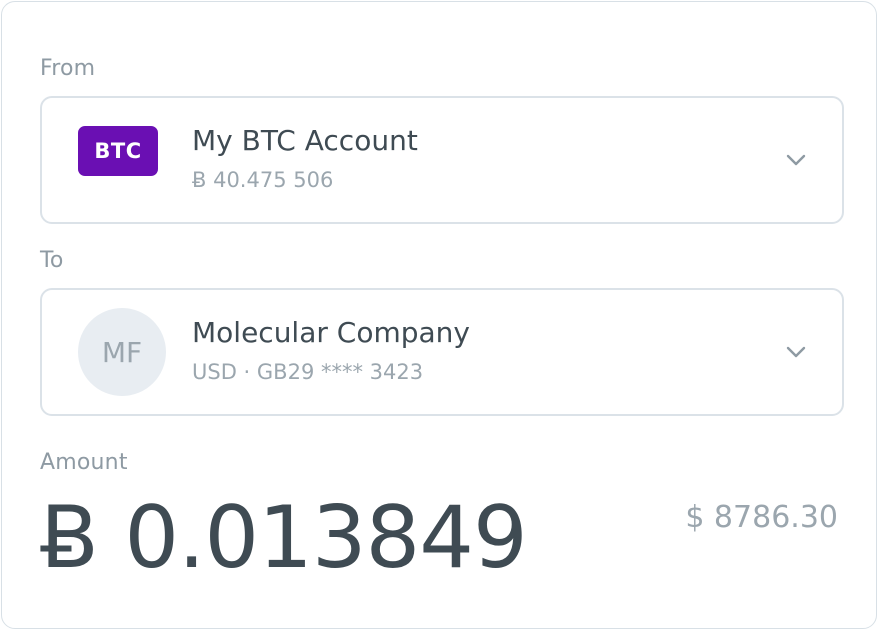 The height and width of the screenshot is (632, 880). I want to click on fiat-equivalent: $ 8786.30, so click(761, 517).